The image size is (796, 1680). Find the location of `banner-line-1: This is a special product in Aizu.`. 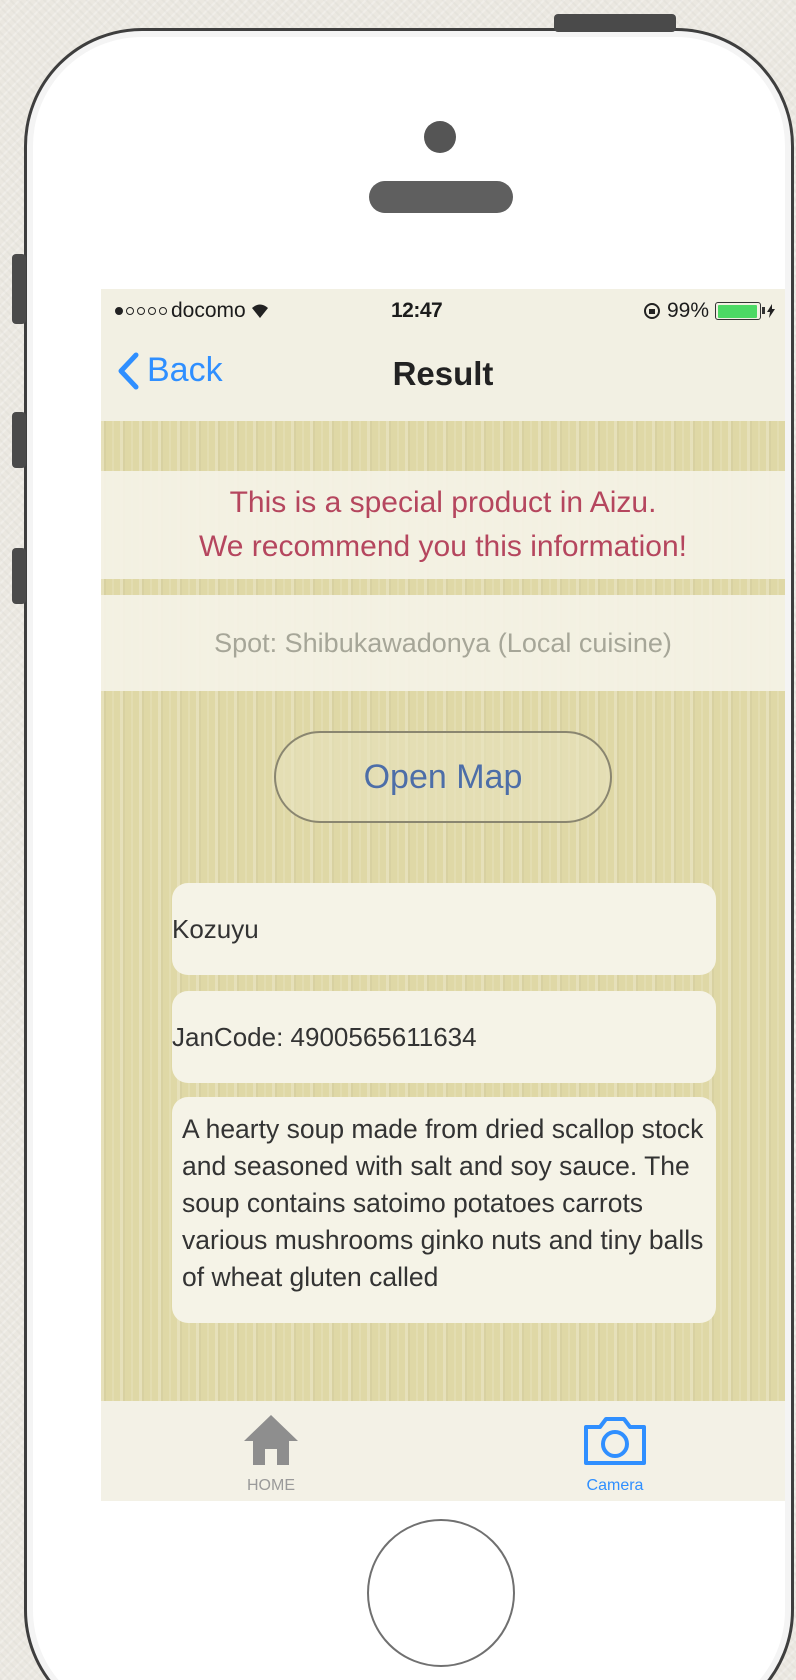

banner-line-1: This is a special product in Aizu. is located at coordinates (443, 502).